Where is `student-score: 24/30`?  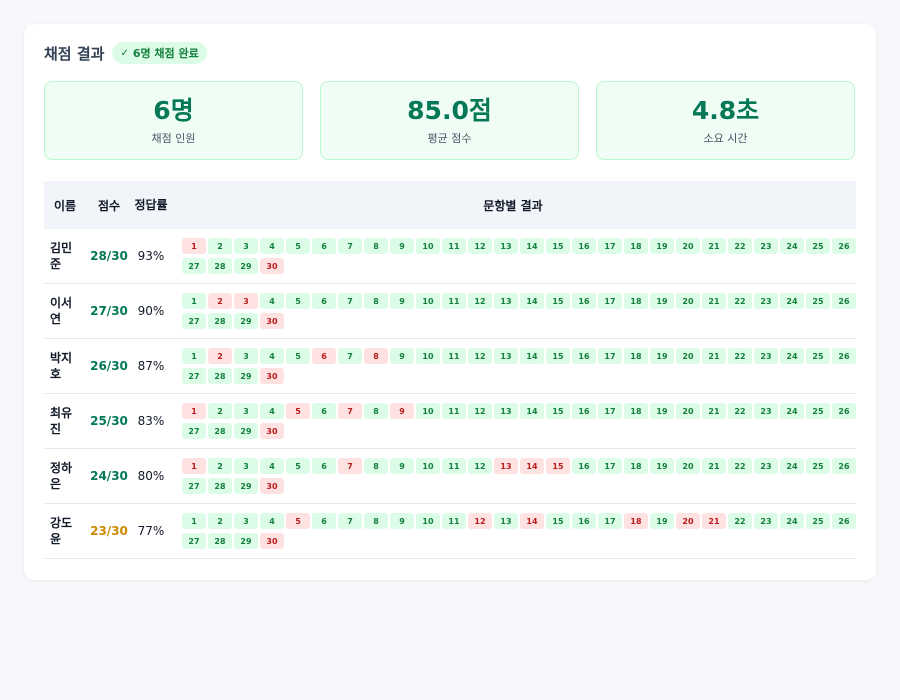
student-score: 24/30 is located at coordinates (109, 476).